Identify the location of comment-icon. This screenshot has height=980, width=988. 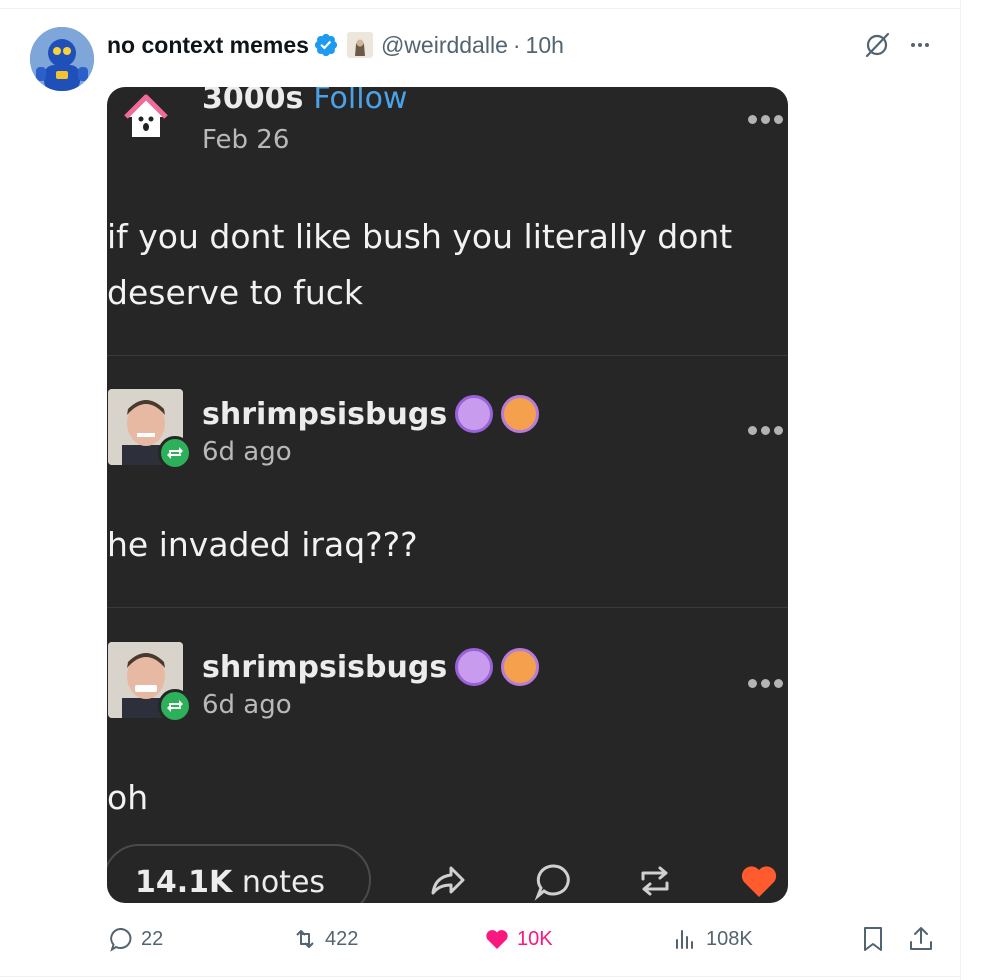
(552, 882).